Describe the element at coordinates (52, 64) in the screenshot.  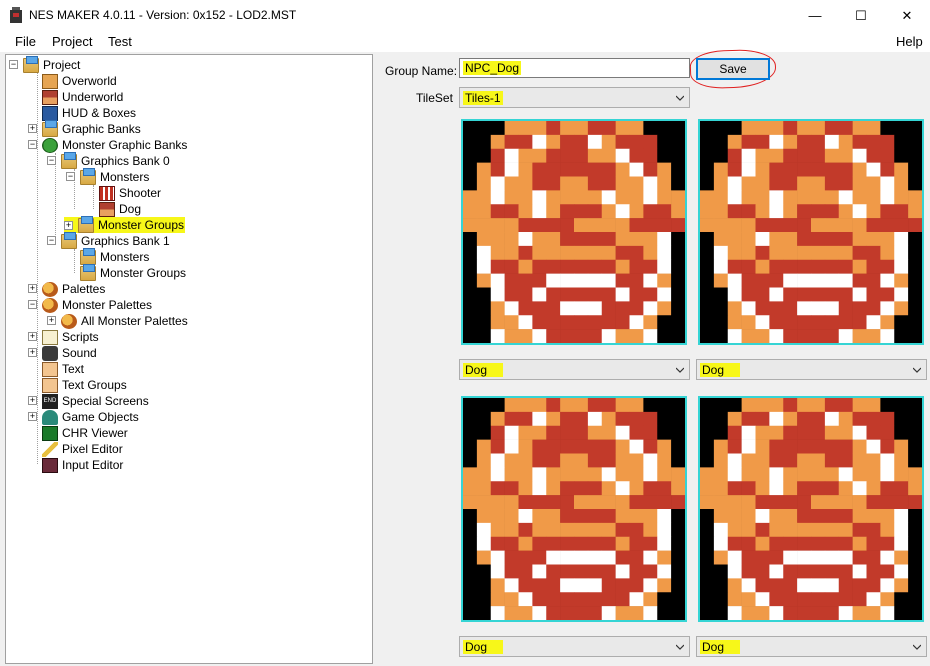
I see `tree-item-project: Project` at that location.